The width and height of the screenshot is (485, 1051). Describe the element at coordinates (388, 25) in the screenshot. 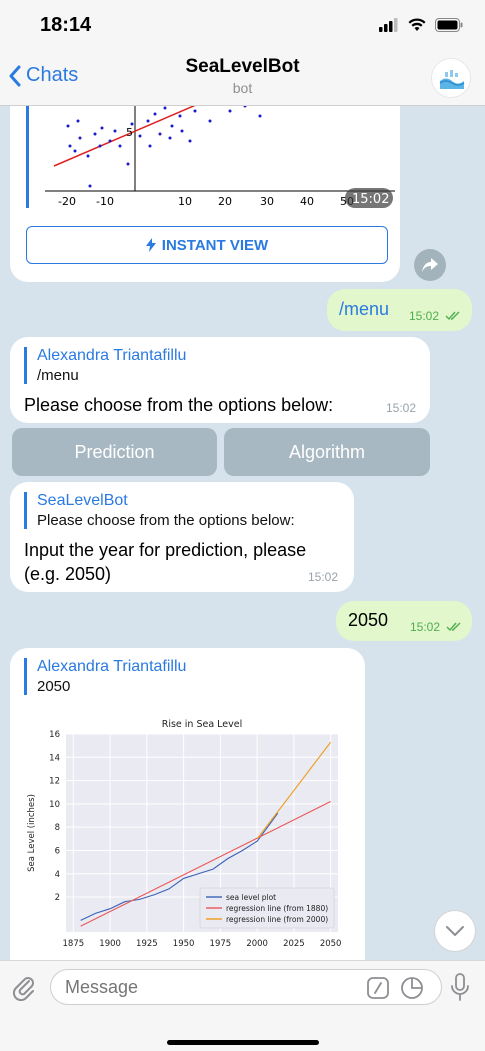

I see `signal-icon` at that location.